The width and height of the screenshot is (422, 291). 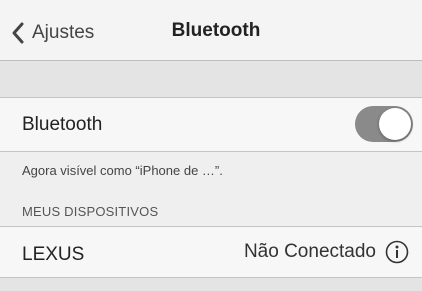 I want to click on my-devices-header: MEUS DISPOSITIVOS, so click(x=90, y=211).